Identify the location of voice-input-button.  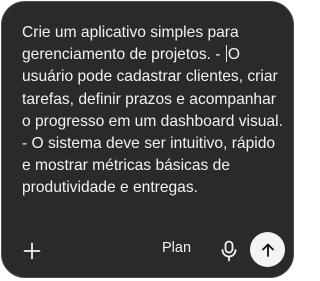
(229, 251).